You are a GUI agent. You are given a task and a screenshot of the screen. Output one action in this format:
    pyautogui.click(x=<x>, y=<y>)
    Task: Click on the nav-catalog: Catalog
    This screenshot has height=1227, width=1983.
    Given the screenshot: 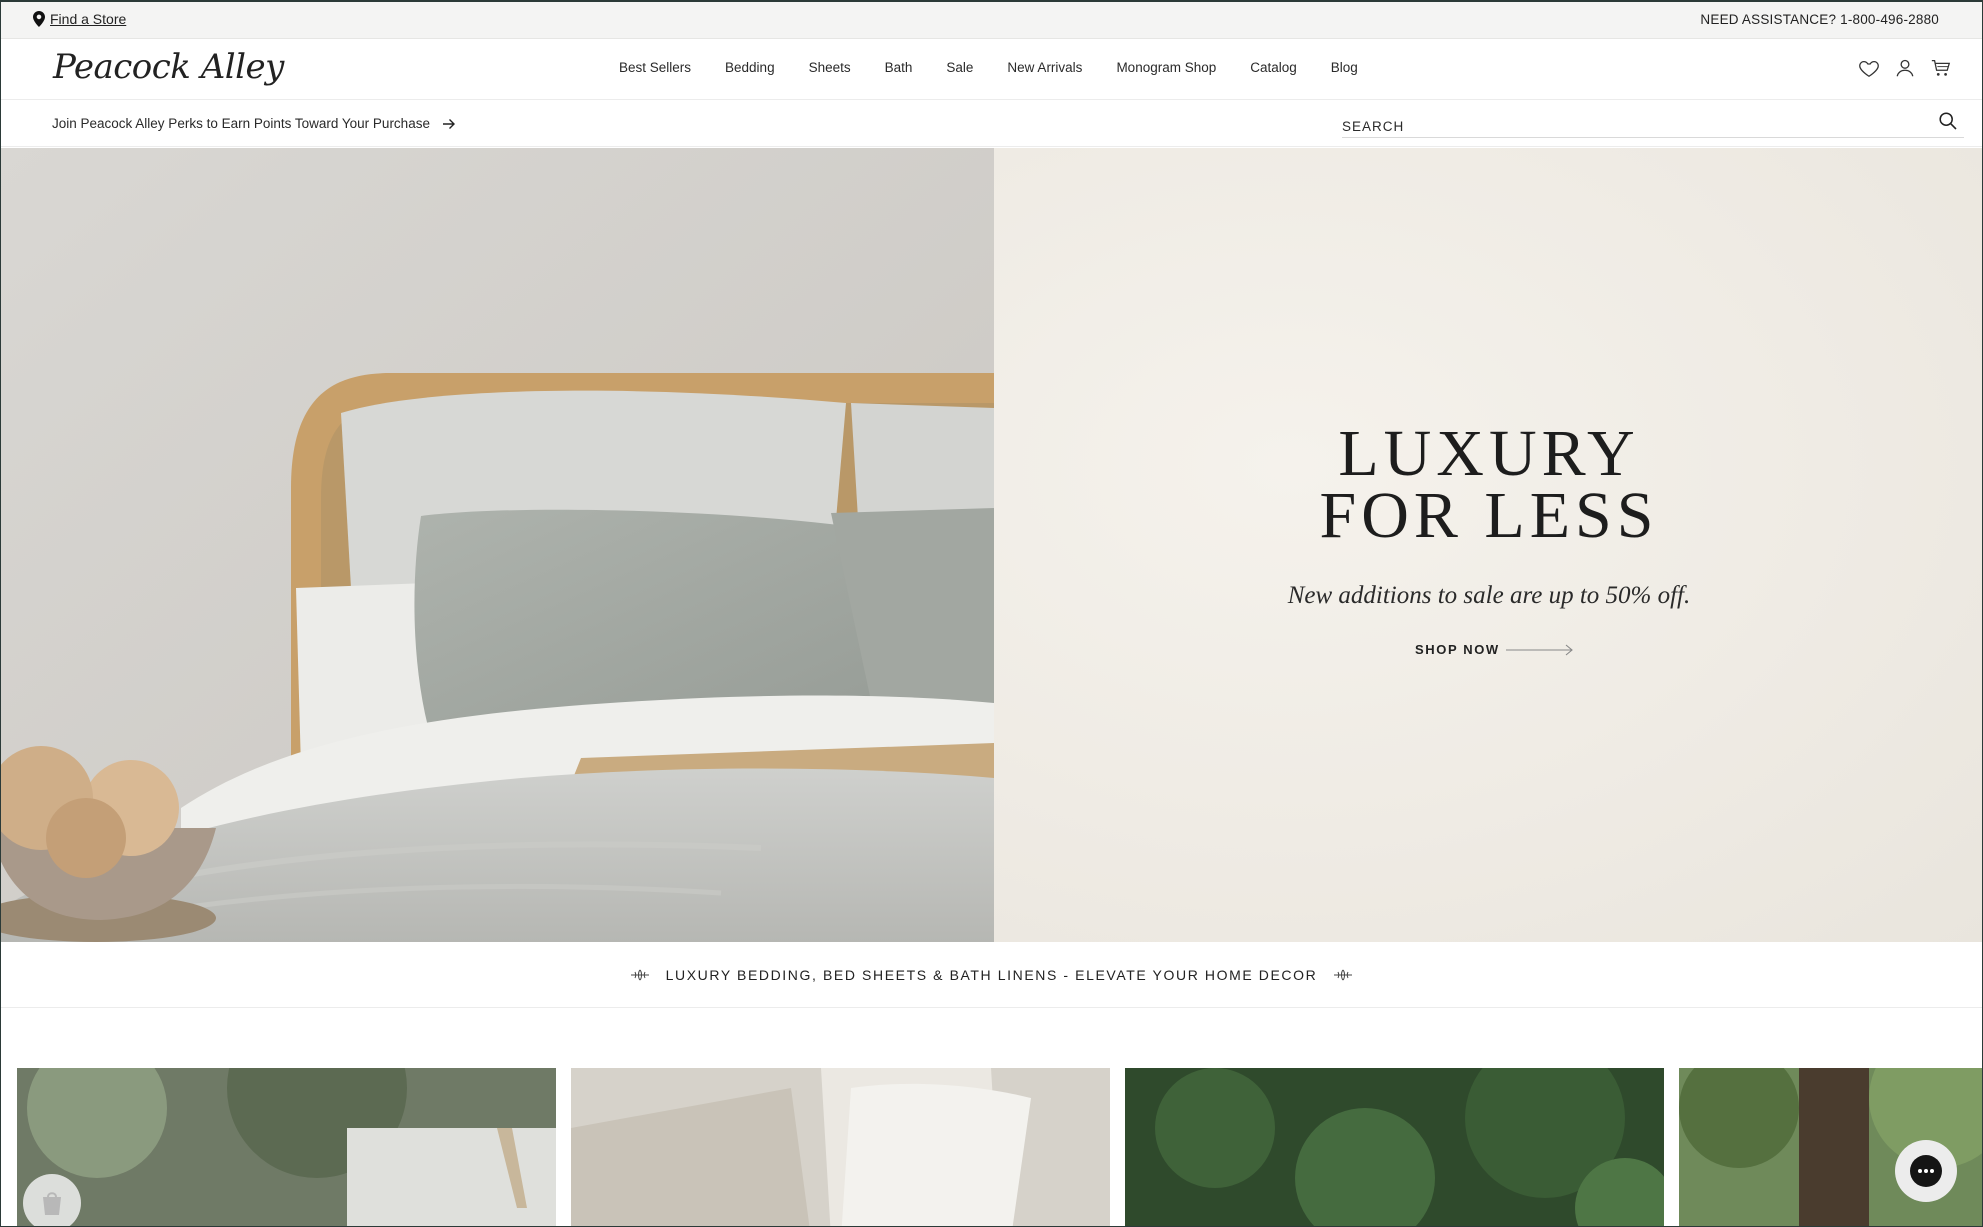 What is the action you would take?
    pyautogui.click(x=1273, y=67)
    